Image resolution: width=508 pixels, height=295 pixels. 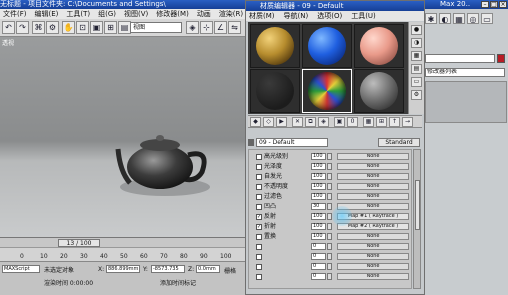 What do you see at coordinates (465, 72) in the screenshot?
I see `modifier-list-select: 修改器列表` at bounding box center [465, 72].